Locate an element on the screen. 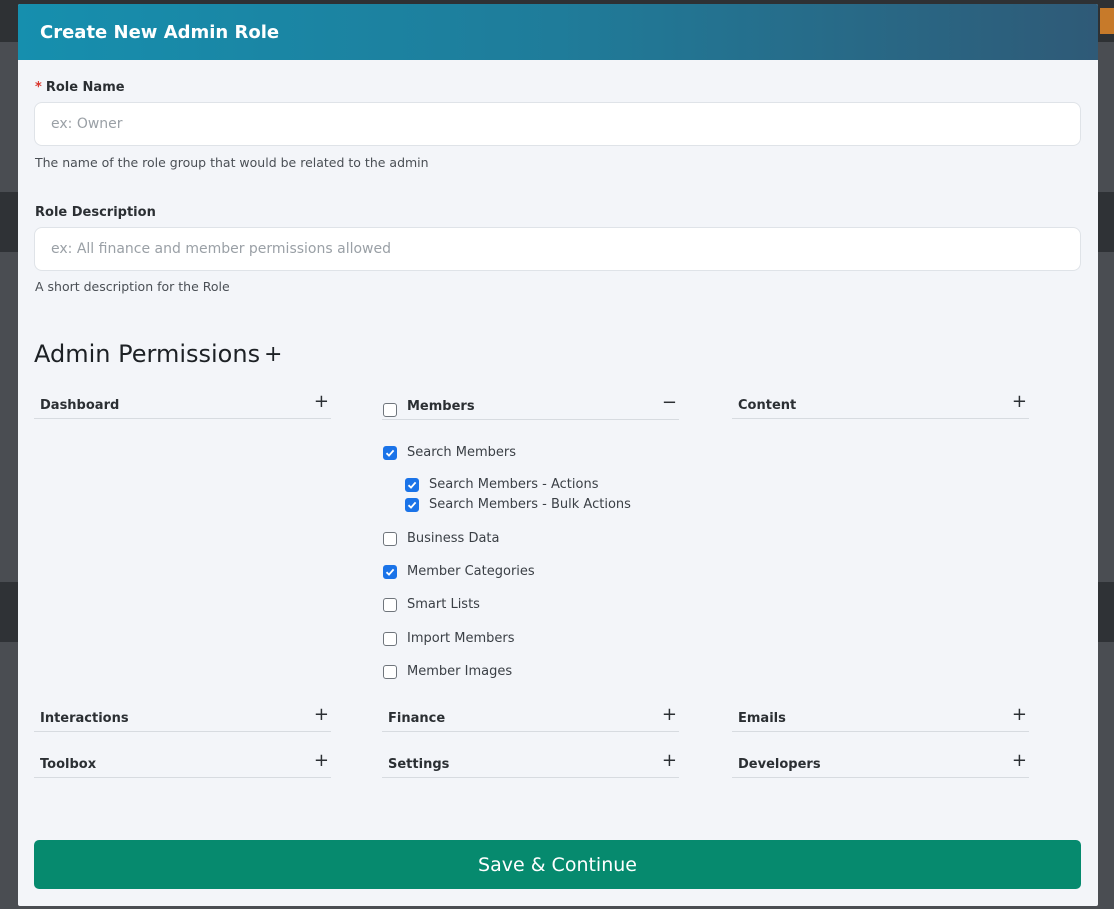 The width and height of the screenshot is (1114, 909). members-checkbox is located at coordinates (390, 410).